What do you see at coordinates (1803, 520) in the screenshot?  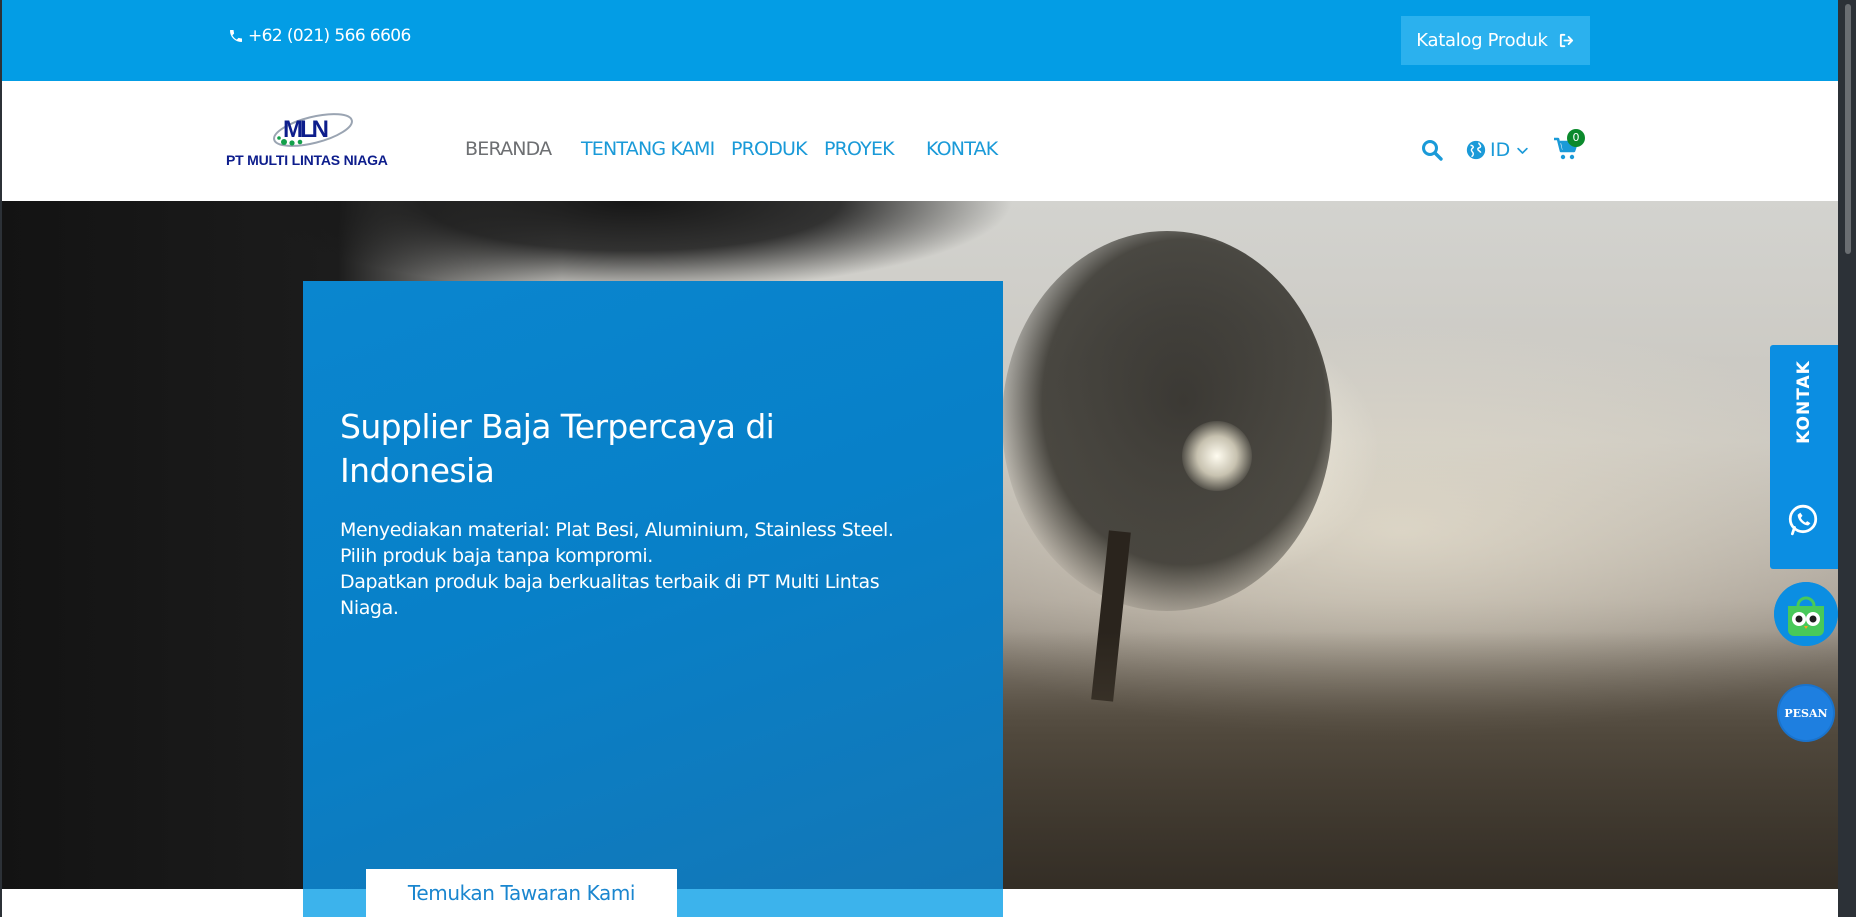 I see `whatsapp-icon` at bounding box center [1803, 520].